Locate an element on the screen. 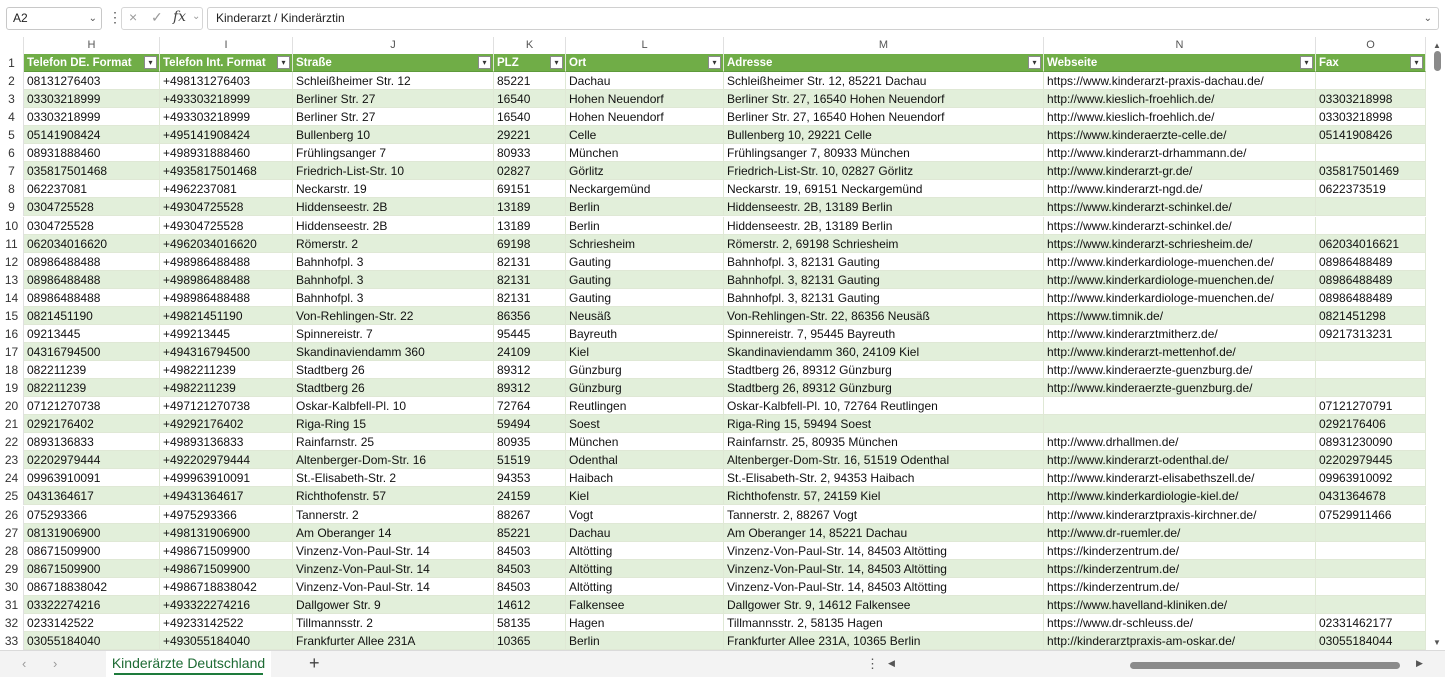 The image size is (1445, 677). cell-strasse: Hiddenseestr. 2B is located at coordinates (393, 225).